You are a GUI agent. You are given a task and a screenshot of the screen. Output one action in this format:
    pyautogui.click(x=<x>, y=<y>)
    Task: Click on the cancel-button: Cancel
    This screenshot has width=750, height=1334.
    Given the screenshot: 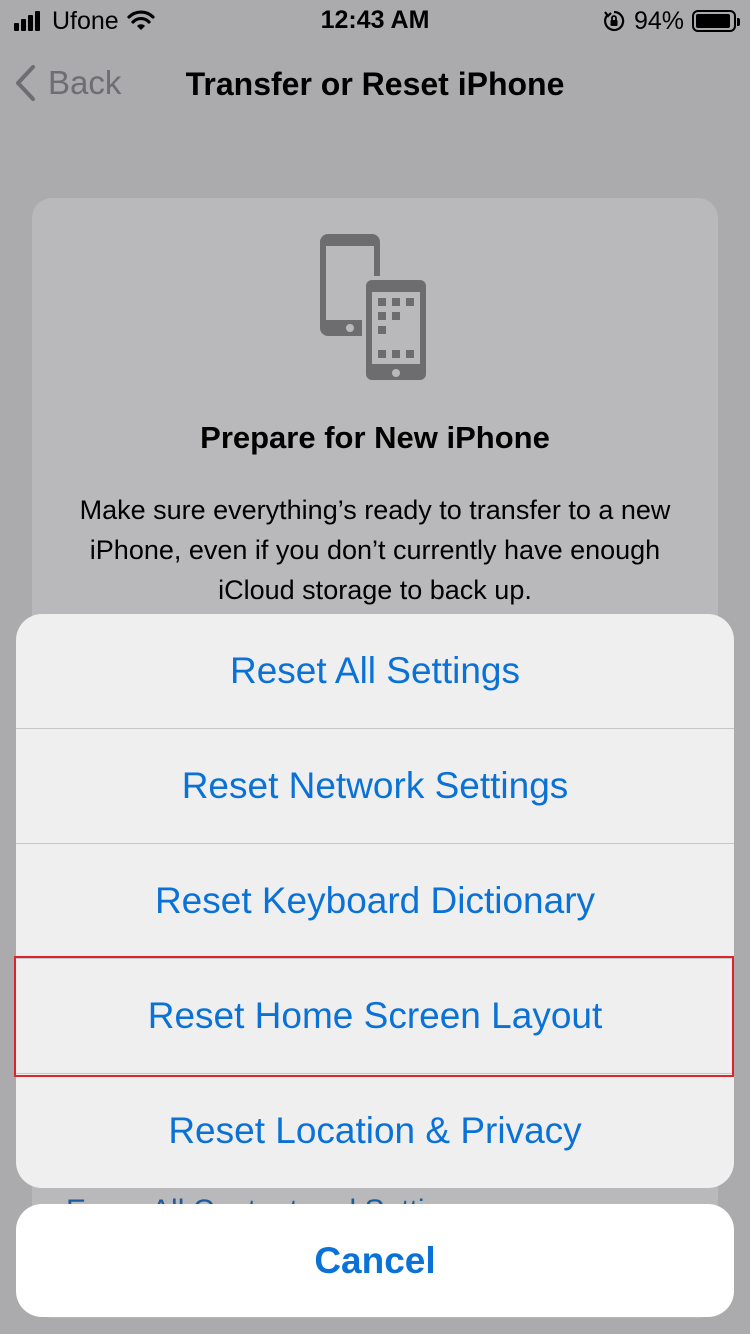 What is the action you would take?
    pyautogui.click(x=375, y=1260)
    